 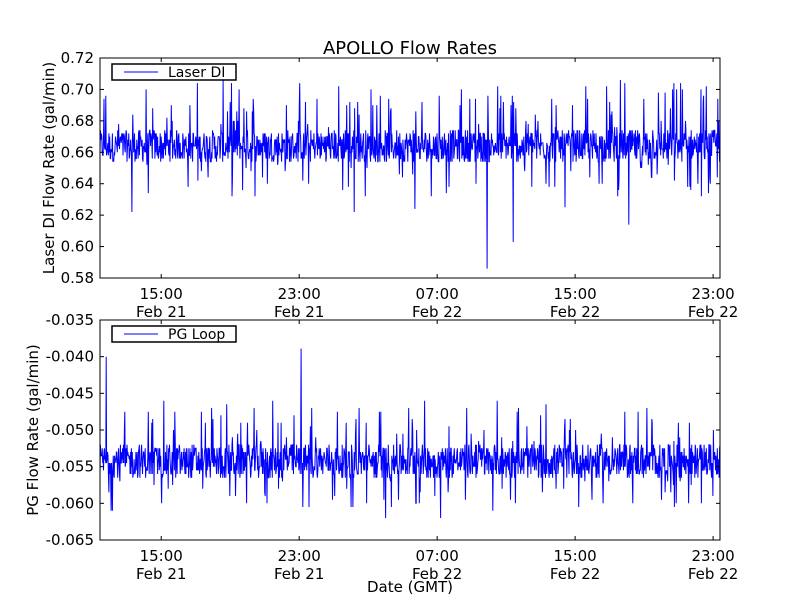 What do you see at coordinates (70, 503) in the screenshot?
I see `y-tick-label: -0.060` at bounding box center [70, 503].